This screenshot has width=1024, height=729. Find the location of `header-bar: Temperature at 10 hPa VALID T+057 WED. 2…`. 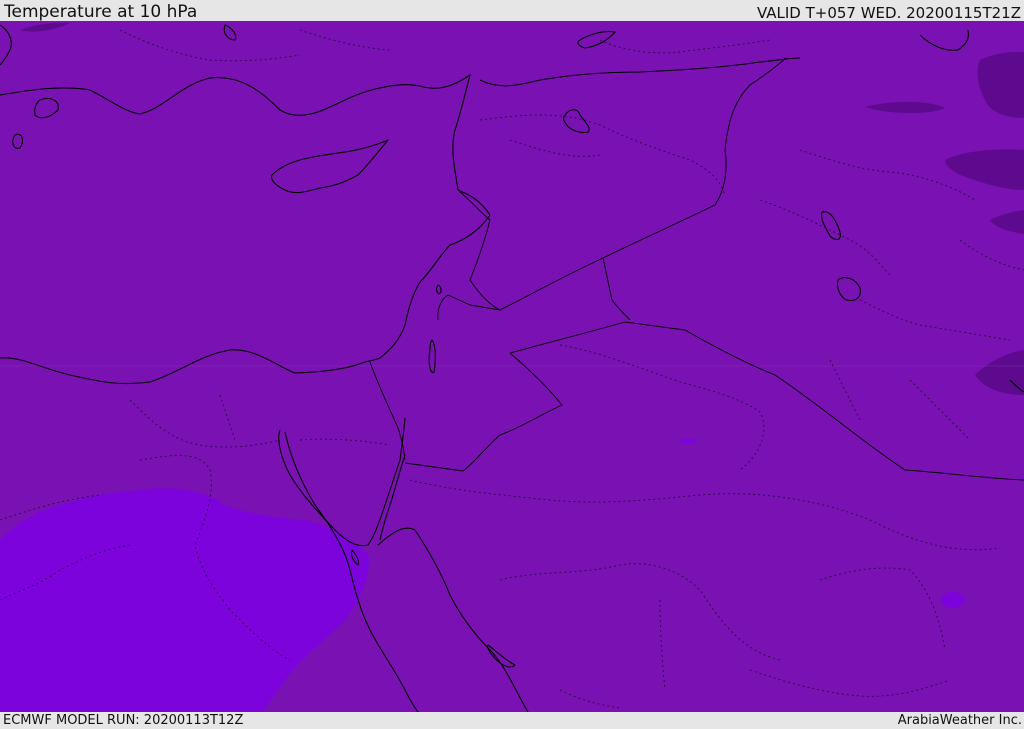

header-bar: Temperature at 10 hPa VALID T+057 WED. 2… is located at coordinates (512, 10).